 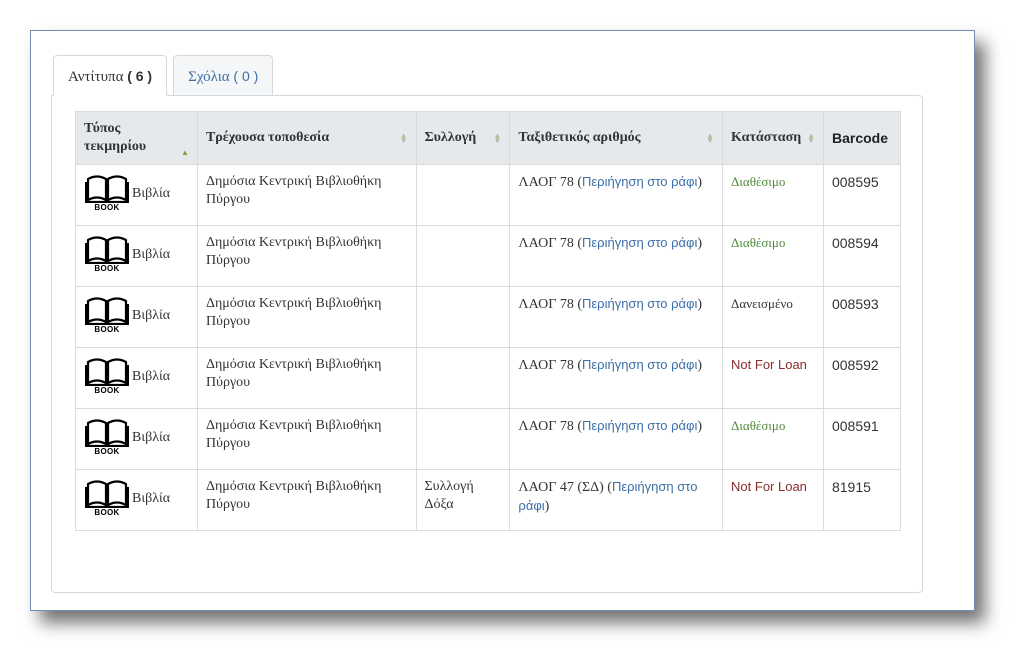 I want to click on column-header-collection: Συλλογή ▲ ▼, so click(x=463, y=138).